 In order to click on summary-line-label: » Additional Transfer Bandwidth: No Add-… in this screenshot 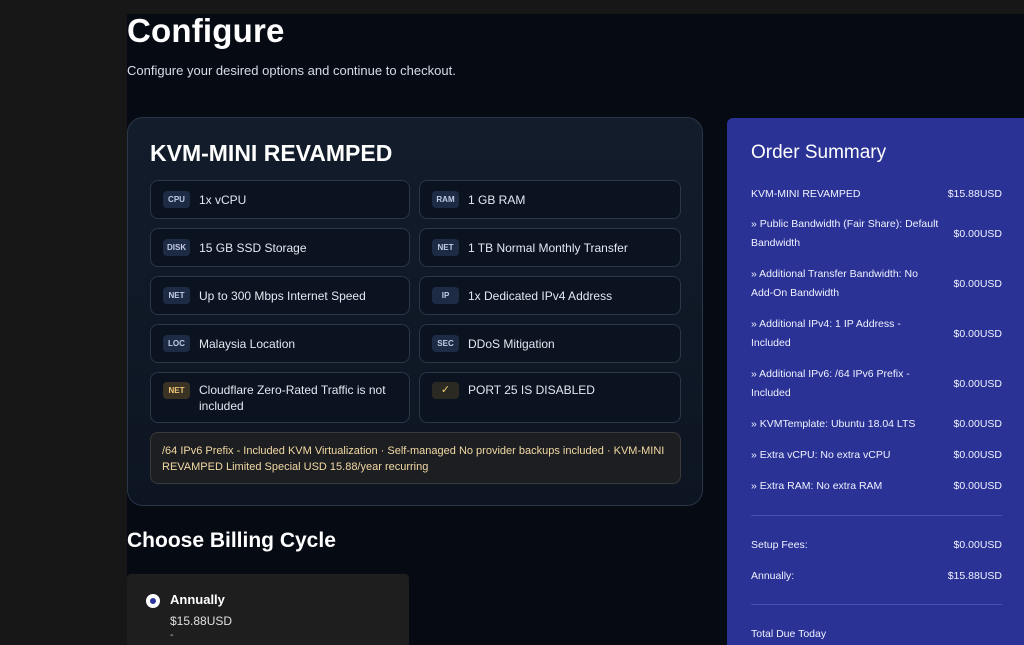, I will do `click(834, 283)`.